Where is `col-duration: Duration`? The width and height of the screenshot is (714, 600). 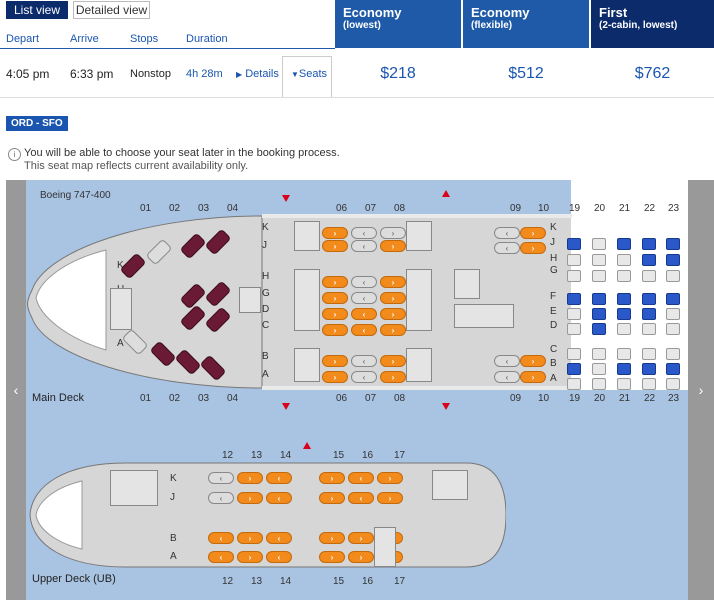 col-duration: Duration is located at coordinates (207, 39).